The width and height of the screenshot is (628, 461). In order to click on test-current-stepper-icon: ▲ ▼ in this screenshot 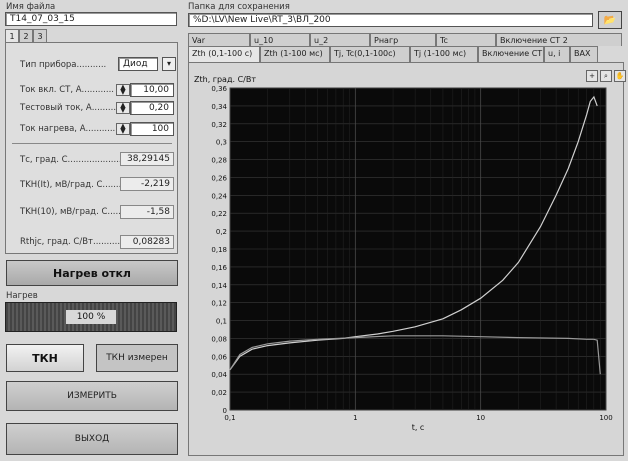, I will do `click(123, 108)`.